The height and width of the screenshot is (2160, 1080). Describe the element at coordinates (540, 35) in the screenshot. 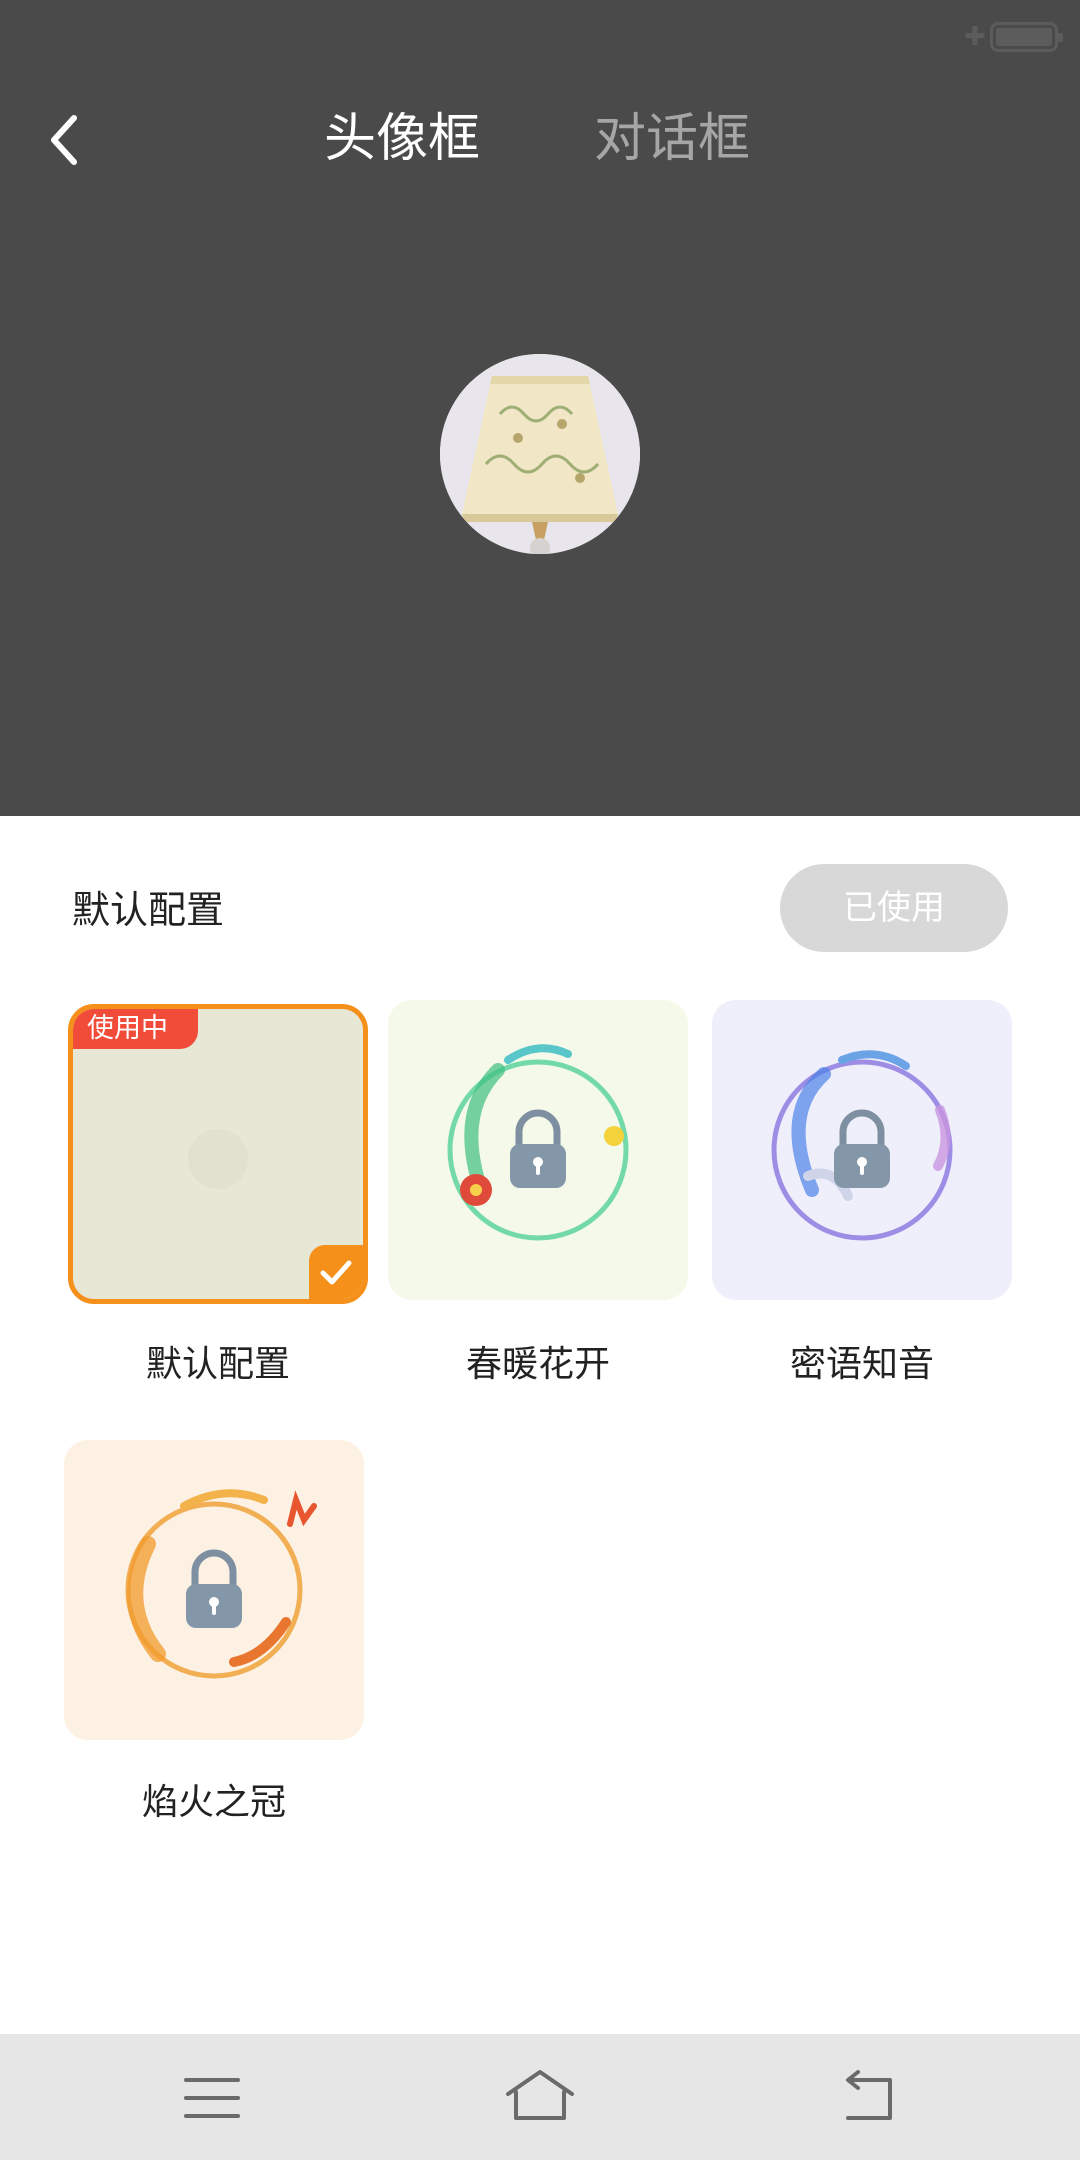

I see `status-bar: ✚` at that location.